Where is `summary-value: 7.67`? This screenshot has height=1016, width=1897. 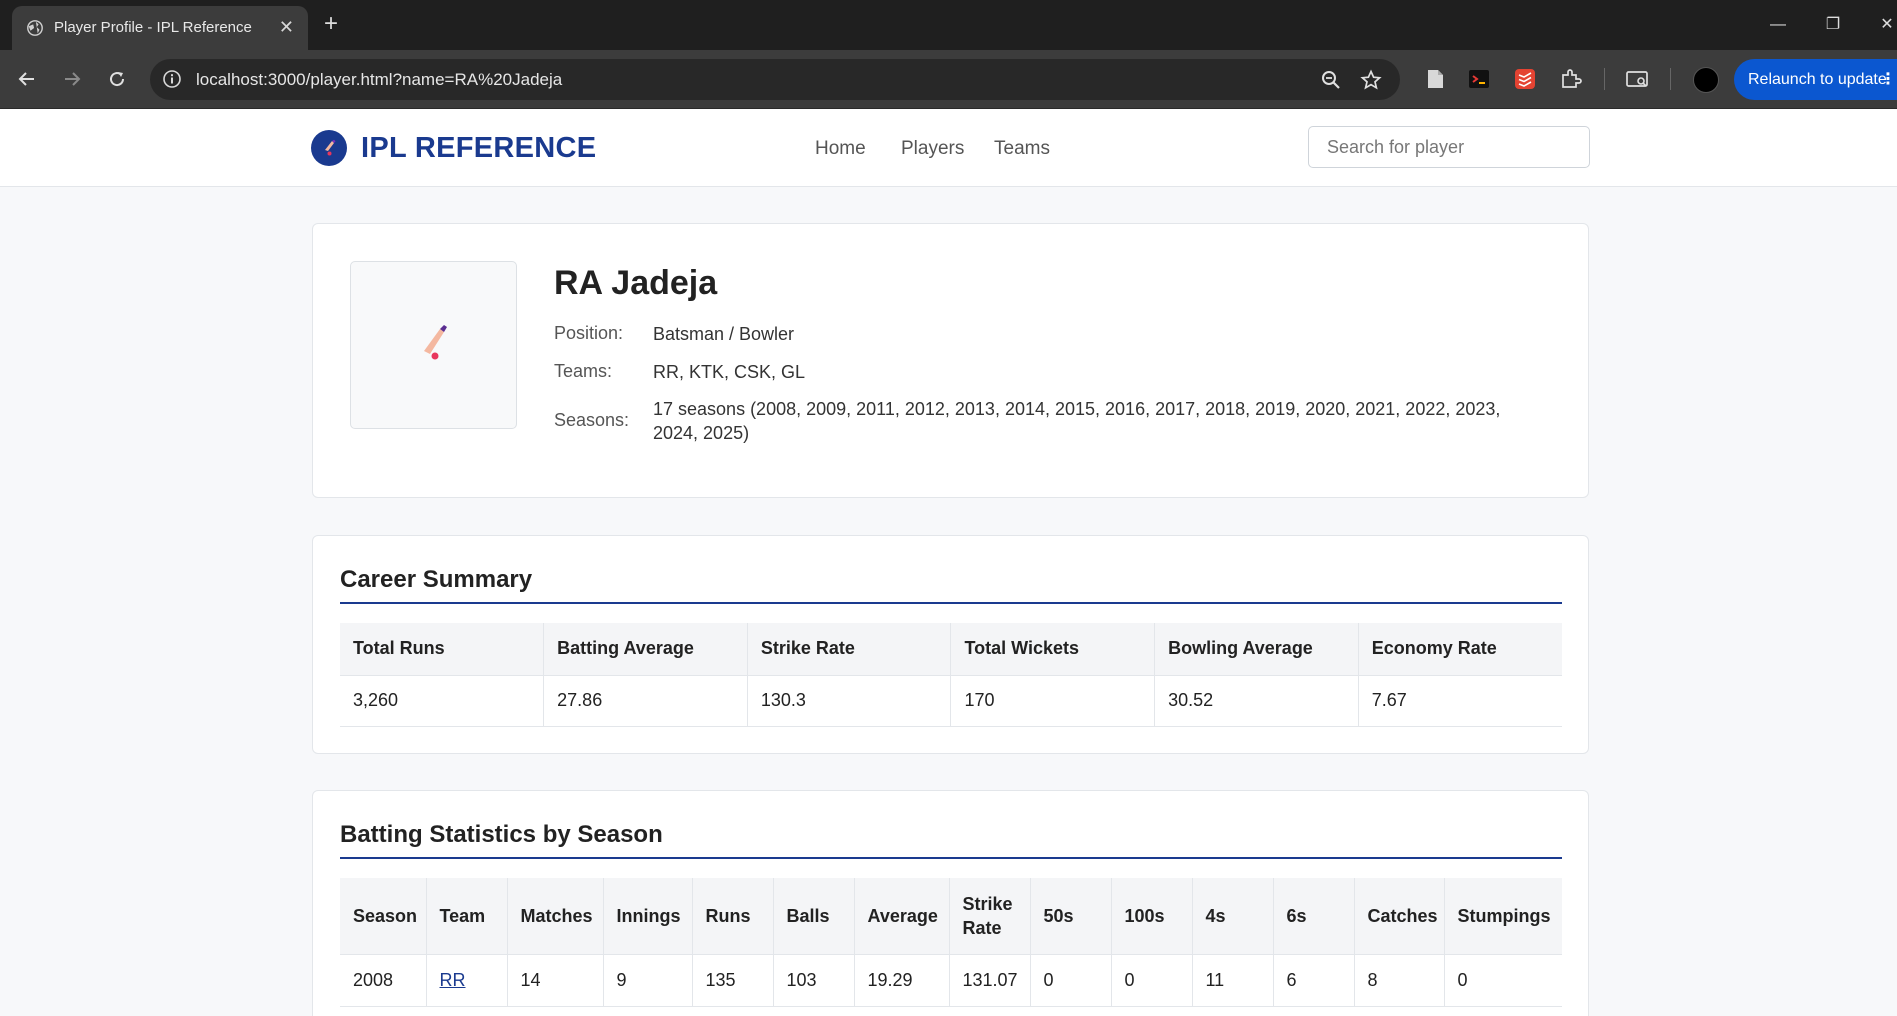 summary-value: 7.67 is located at coordinates (1460, 701).